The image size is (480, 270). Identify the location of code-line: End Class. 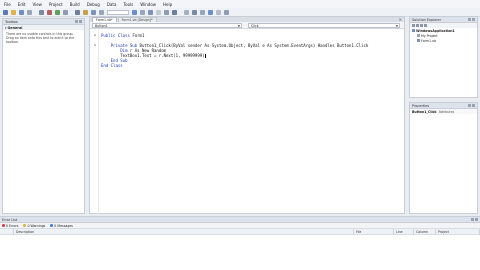
(112, 65).